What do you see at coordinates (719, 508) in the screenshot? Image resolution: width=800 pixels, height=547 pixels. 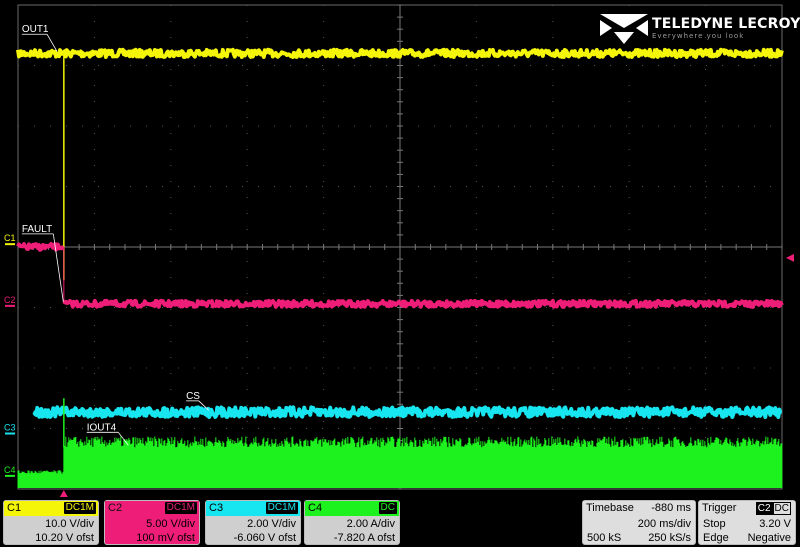 I see `trigger-label: Trigger` at bounding box center [719, 508].